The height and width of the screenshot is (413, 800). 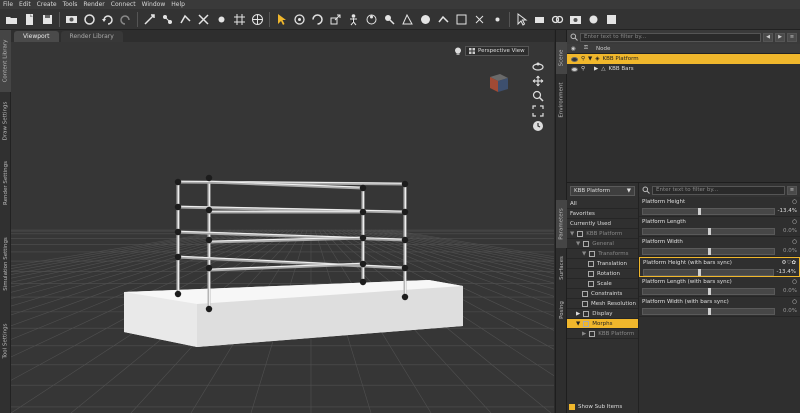 I want to click on node-icon, so click(x=167, y=19).